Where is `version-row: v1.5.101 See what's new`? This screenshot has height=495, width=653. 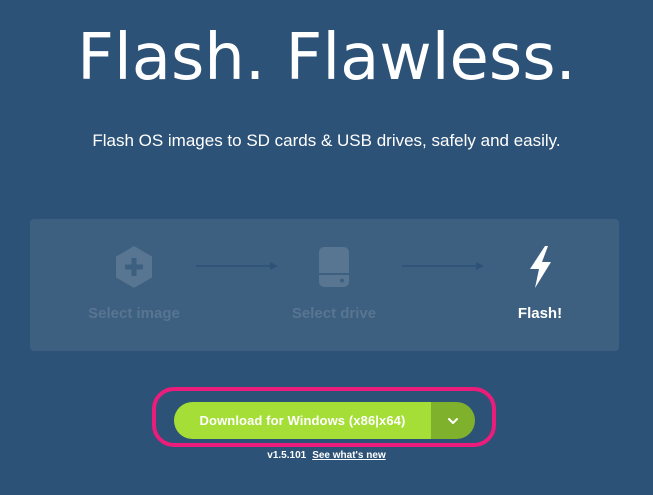 version-row: v1.5.101 See what's new is located at coordinates (326, 456).